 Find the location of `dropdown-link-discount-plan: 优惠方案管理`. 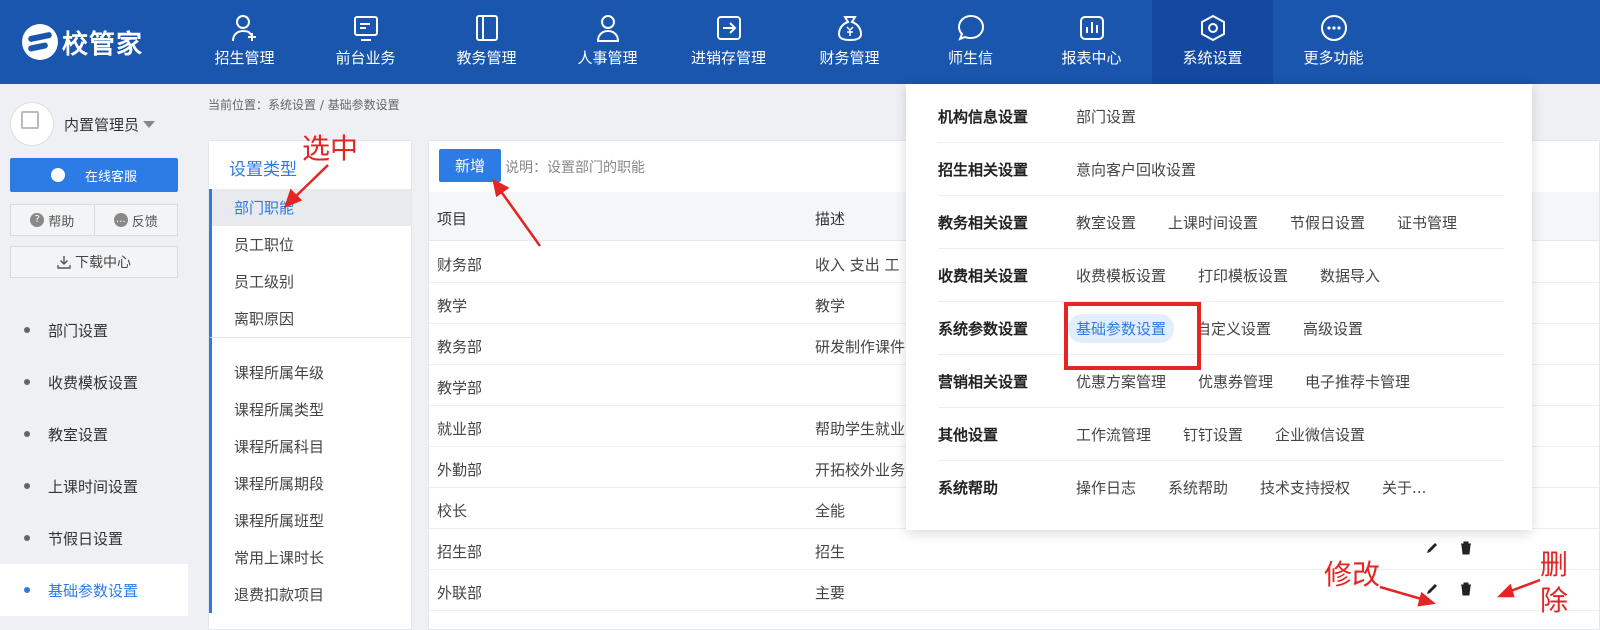

dropdown-link-discount-plan: 优惠方案管理 is located at coordinates (1121, 381).